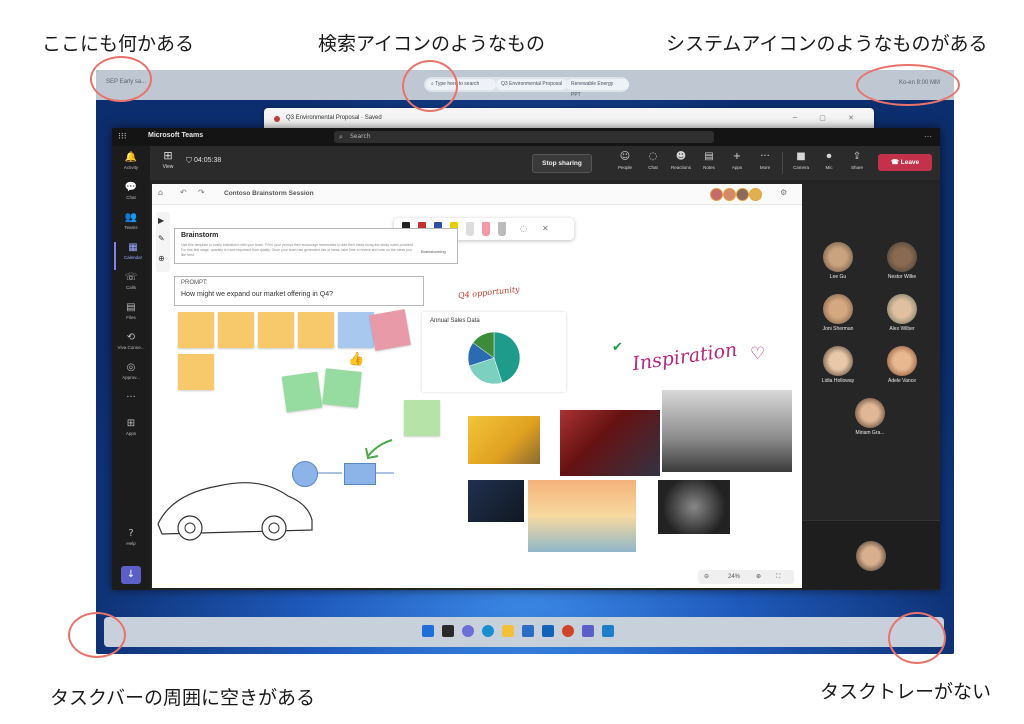 The width and height of the screenshot is (1024, 724). What do you see at coordinates (778, 577) in the screenshot?
I see `fit-screen-icon: ⛶` at bounding box center [778, 577].